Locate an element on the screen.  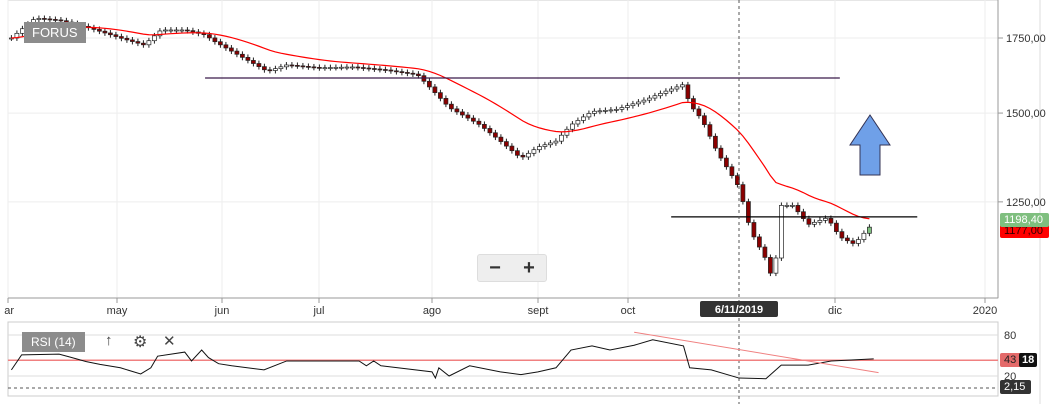
zoom-out-button: − is located at coordinates (495, 268).